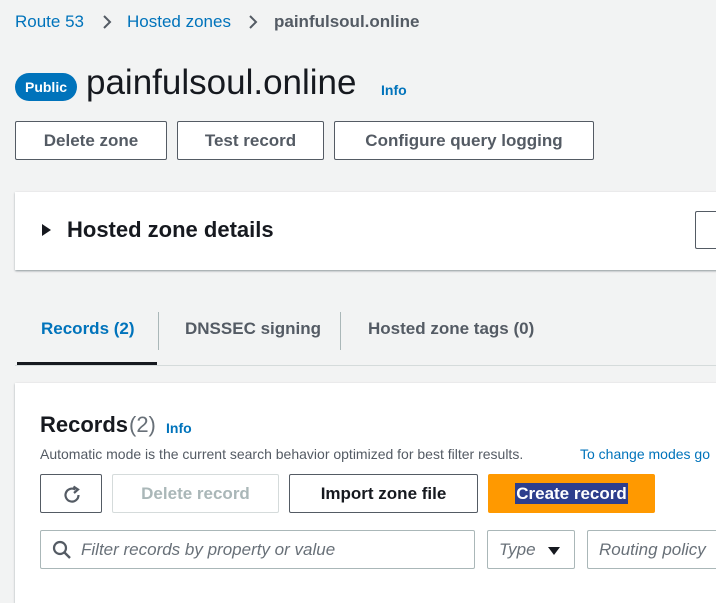 The image size is (716, 603). What do you see at coordinates (88, 329) in the screenshot?
I see `tab-records: Records (2)` at bounding box center [88, 329].